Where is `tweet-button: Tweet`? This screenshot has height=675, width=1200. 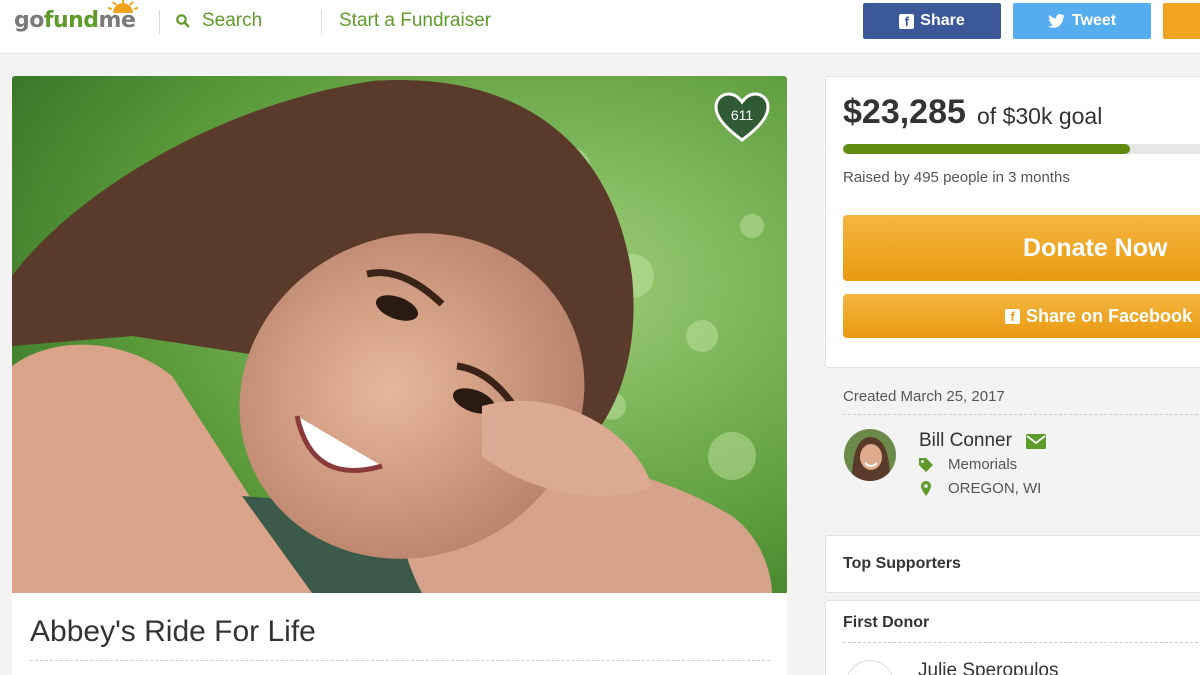
tweet-button: Tweet is located at coordinates (1082, 21).